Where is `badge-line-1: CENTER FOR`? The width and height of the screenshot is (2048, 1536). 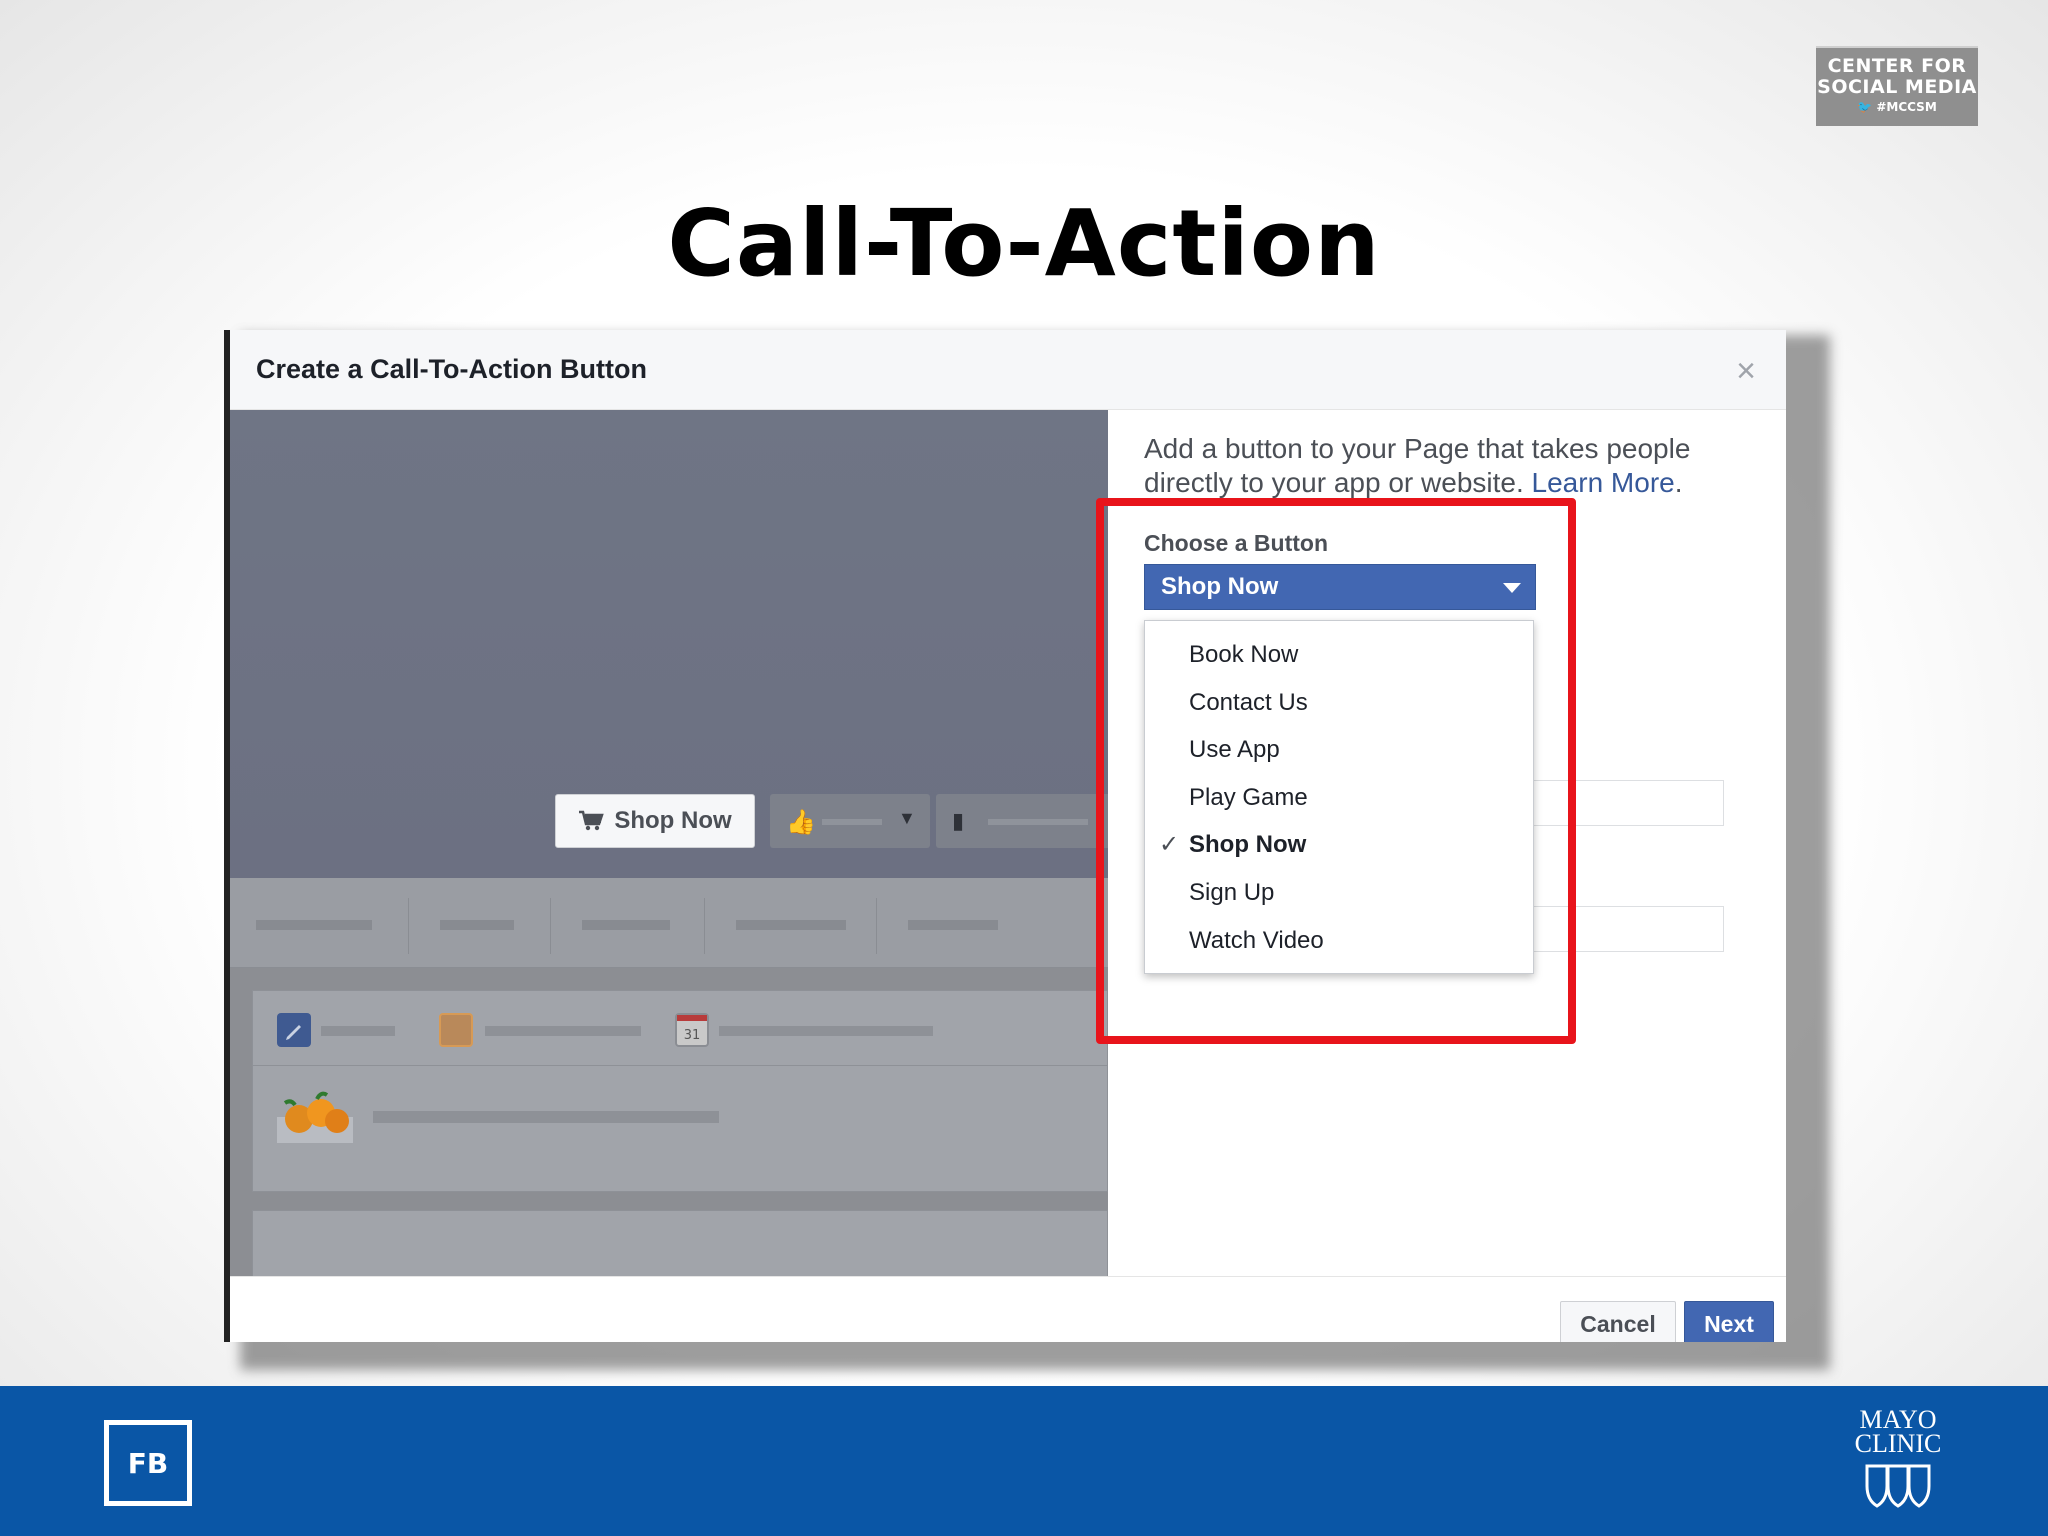
badge-line-1: CENTER FOR is located at coordinates (1897, 66).